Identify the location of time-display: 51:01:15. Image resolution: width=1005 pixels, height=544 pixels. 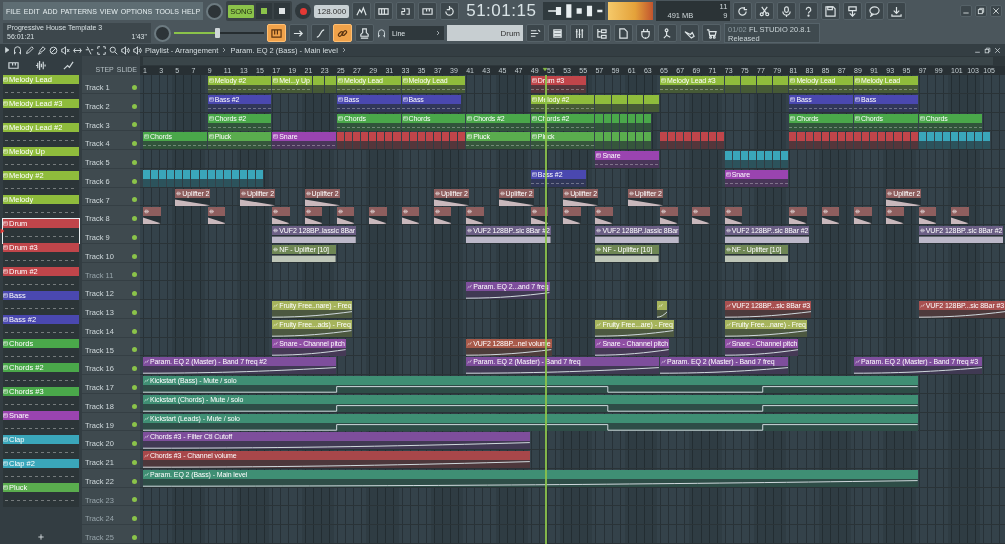
(501, 11).